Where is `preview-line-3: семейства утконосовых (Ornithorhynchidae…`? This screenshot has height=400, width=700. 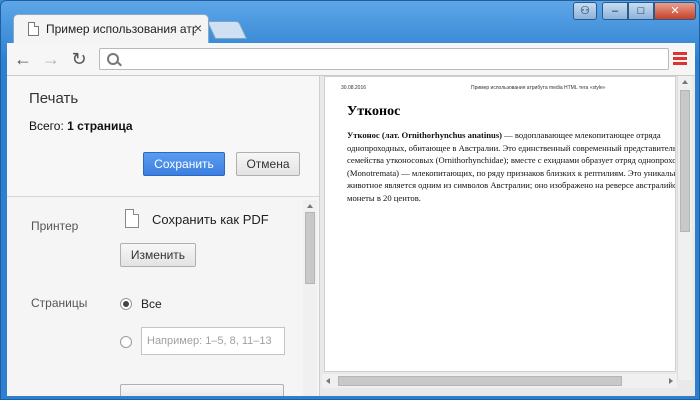
preview-line-3: семейства утконосовых (Ornithorhynchidae… is located at coordinates (511, 160).